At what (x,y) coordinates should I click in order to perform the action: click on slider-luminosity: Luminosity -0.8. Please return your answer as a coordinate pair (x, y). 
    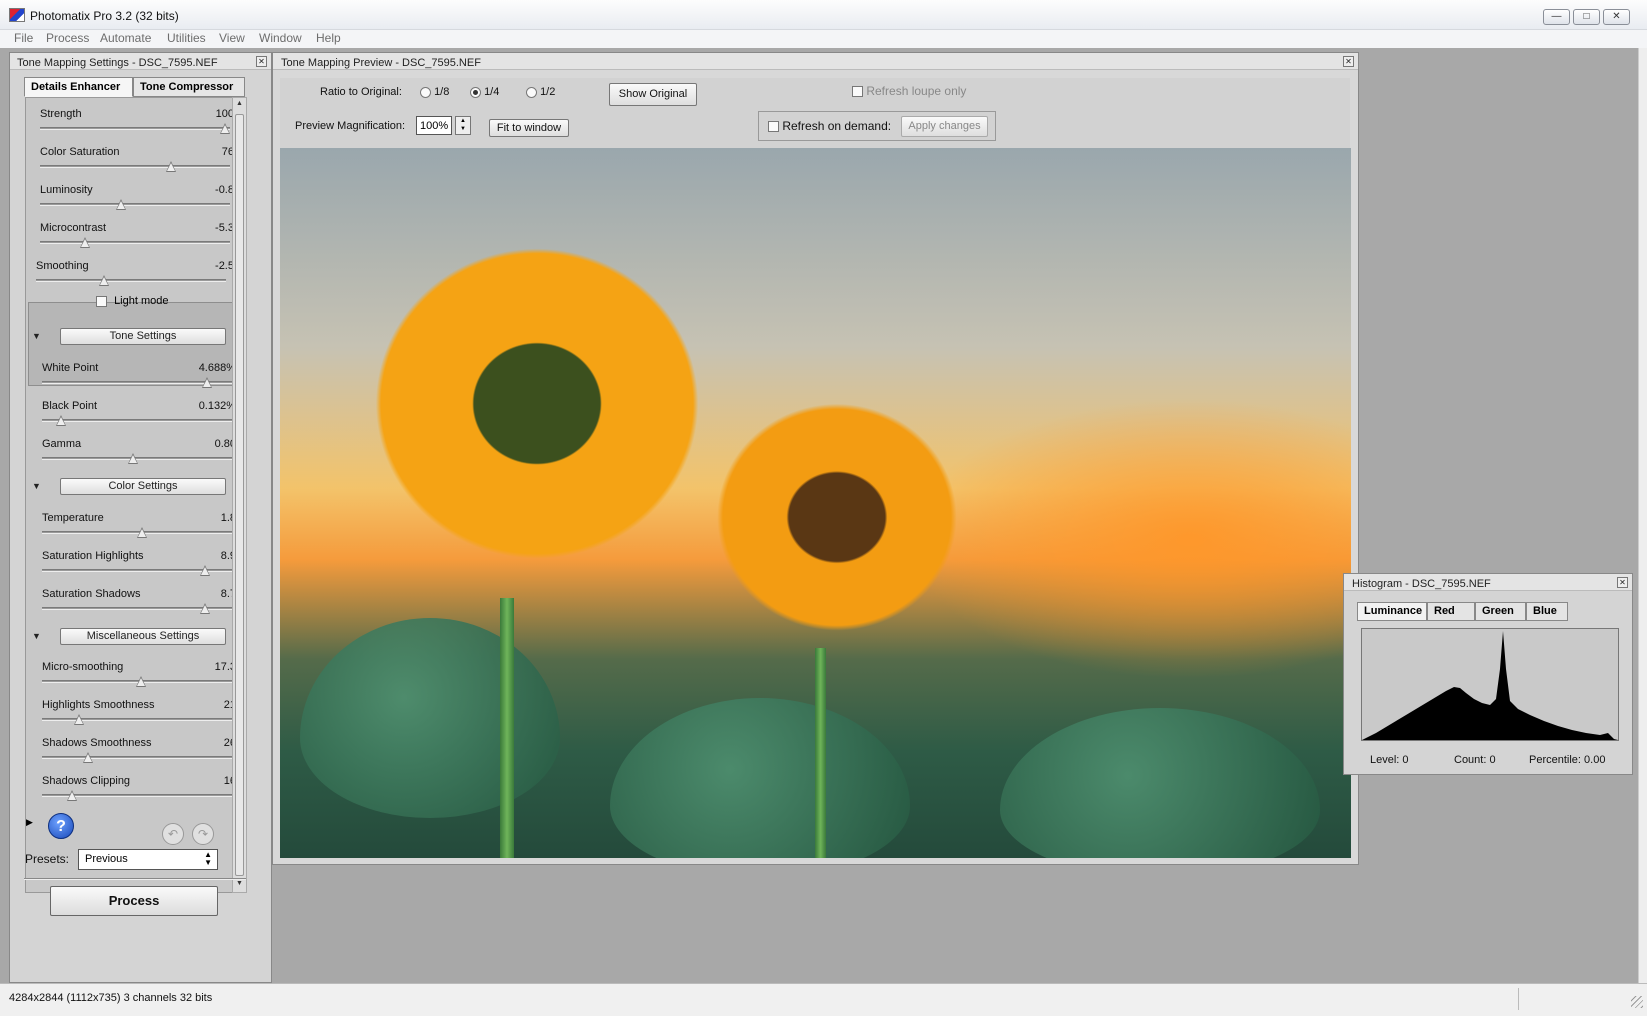
    Looking at the image, I should click on (137, 201).